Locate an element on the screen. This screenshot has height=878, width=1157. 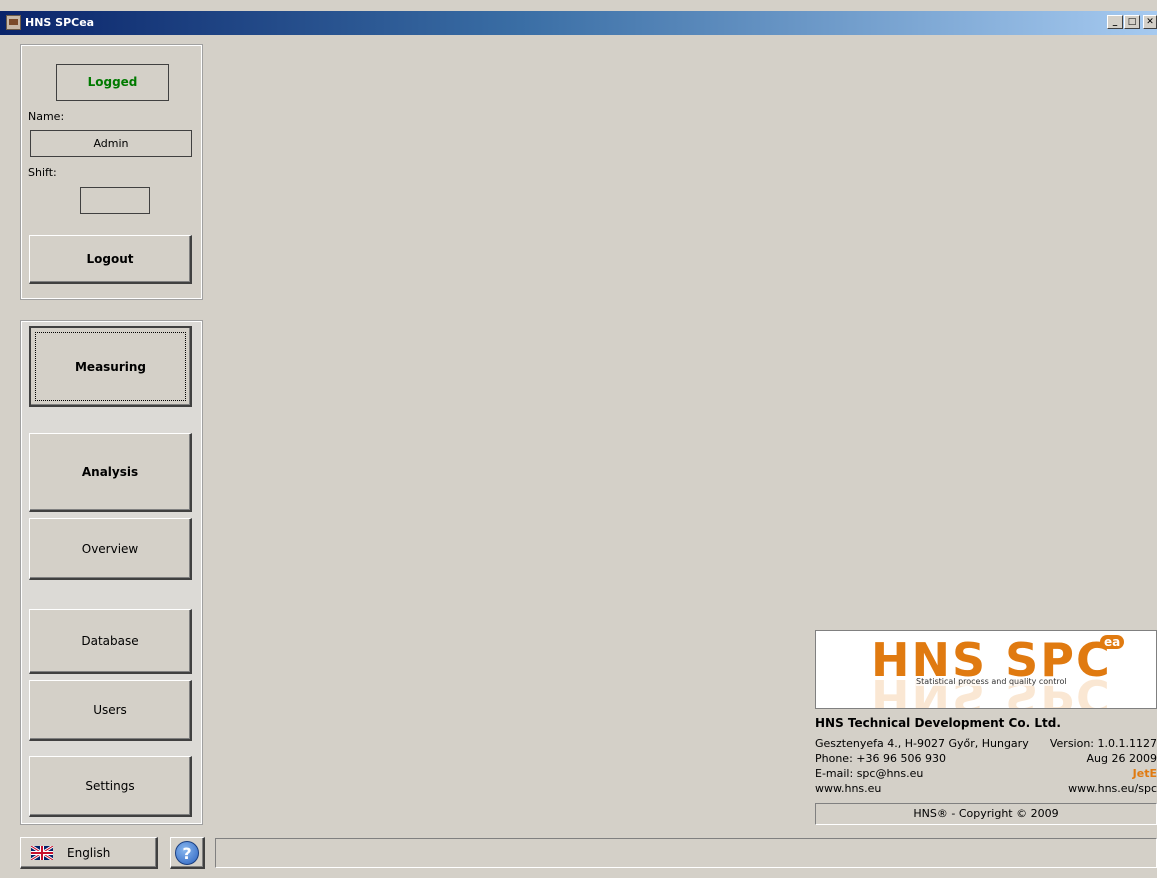
language-button: English is located at coordinates (89, 853).